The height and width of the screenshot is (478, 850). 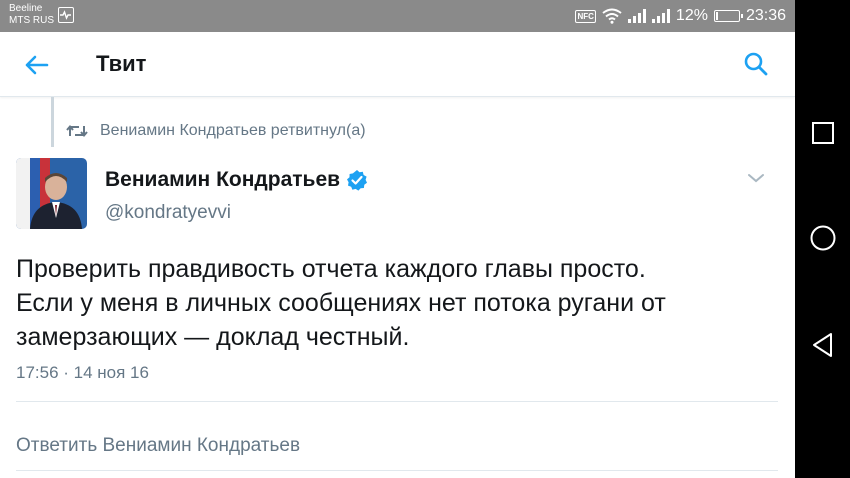 I want to click on author-name: Вениамин Кондратьев, so click(x=222, y=180).